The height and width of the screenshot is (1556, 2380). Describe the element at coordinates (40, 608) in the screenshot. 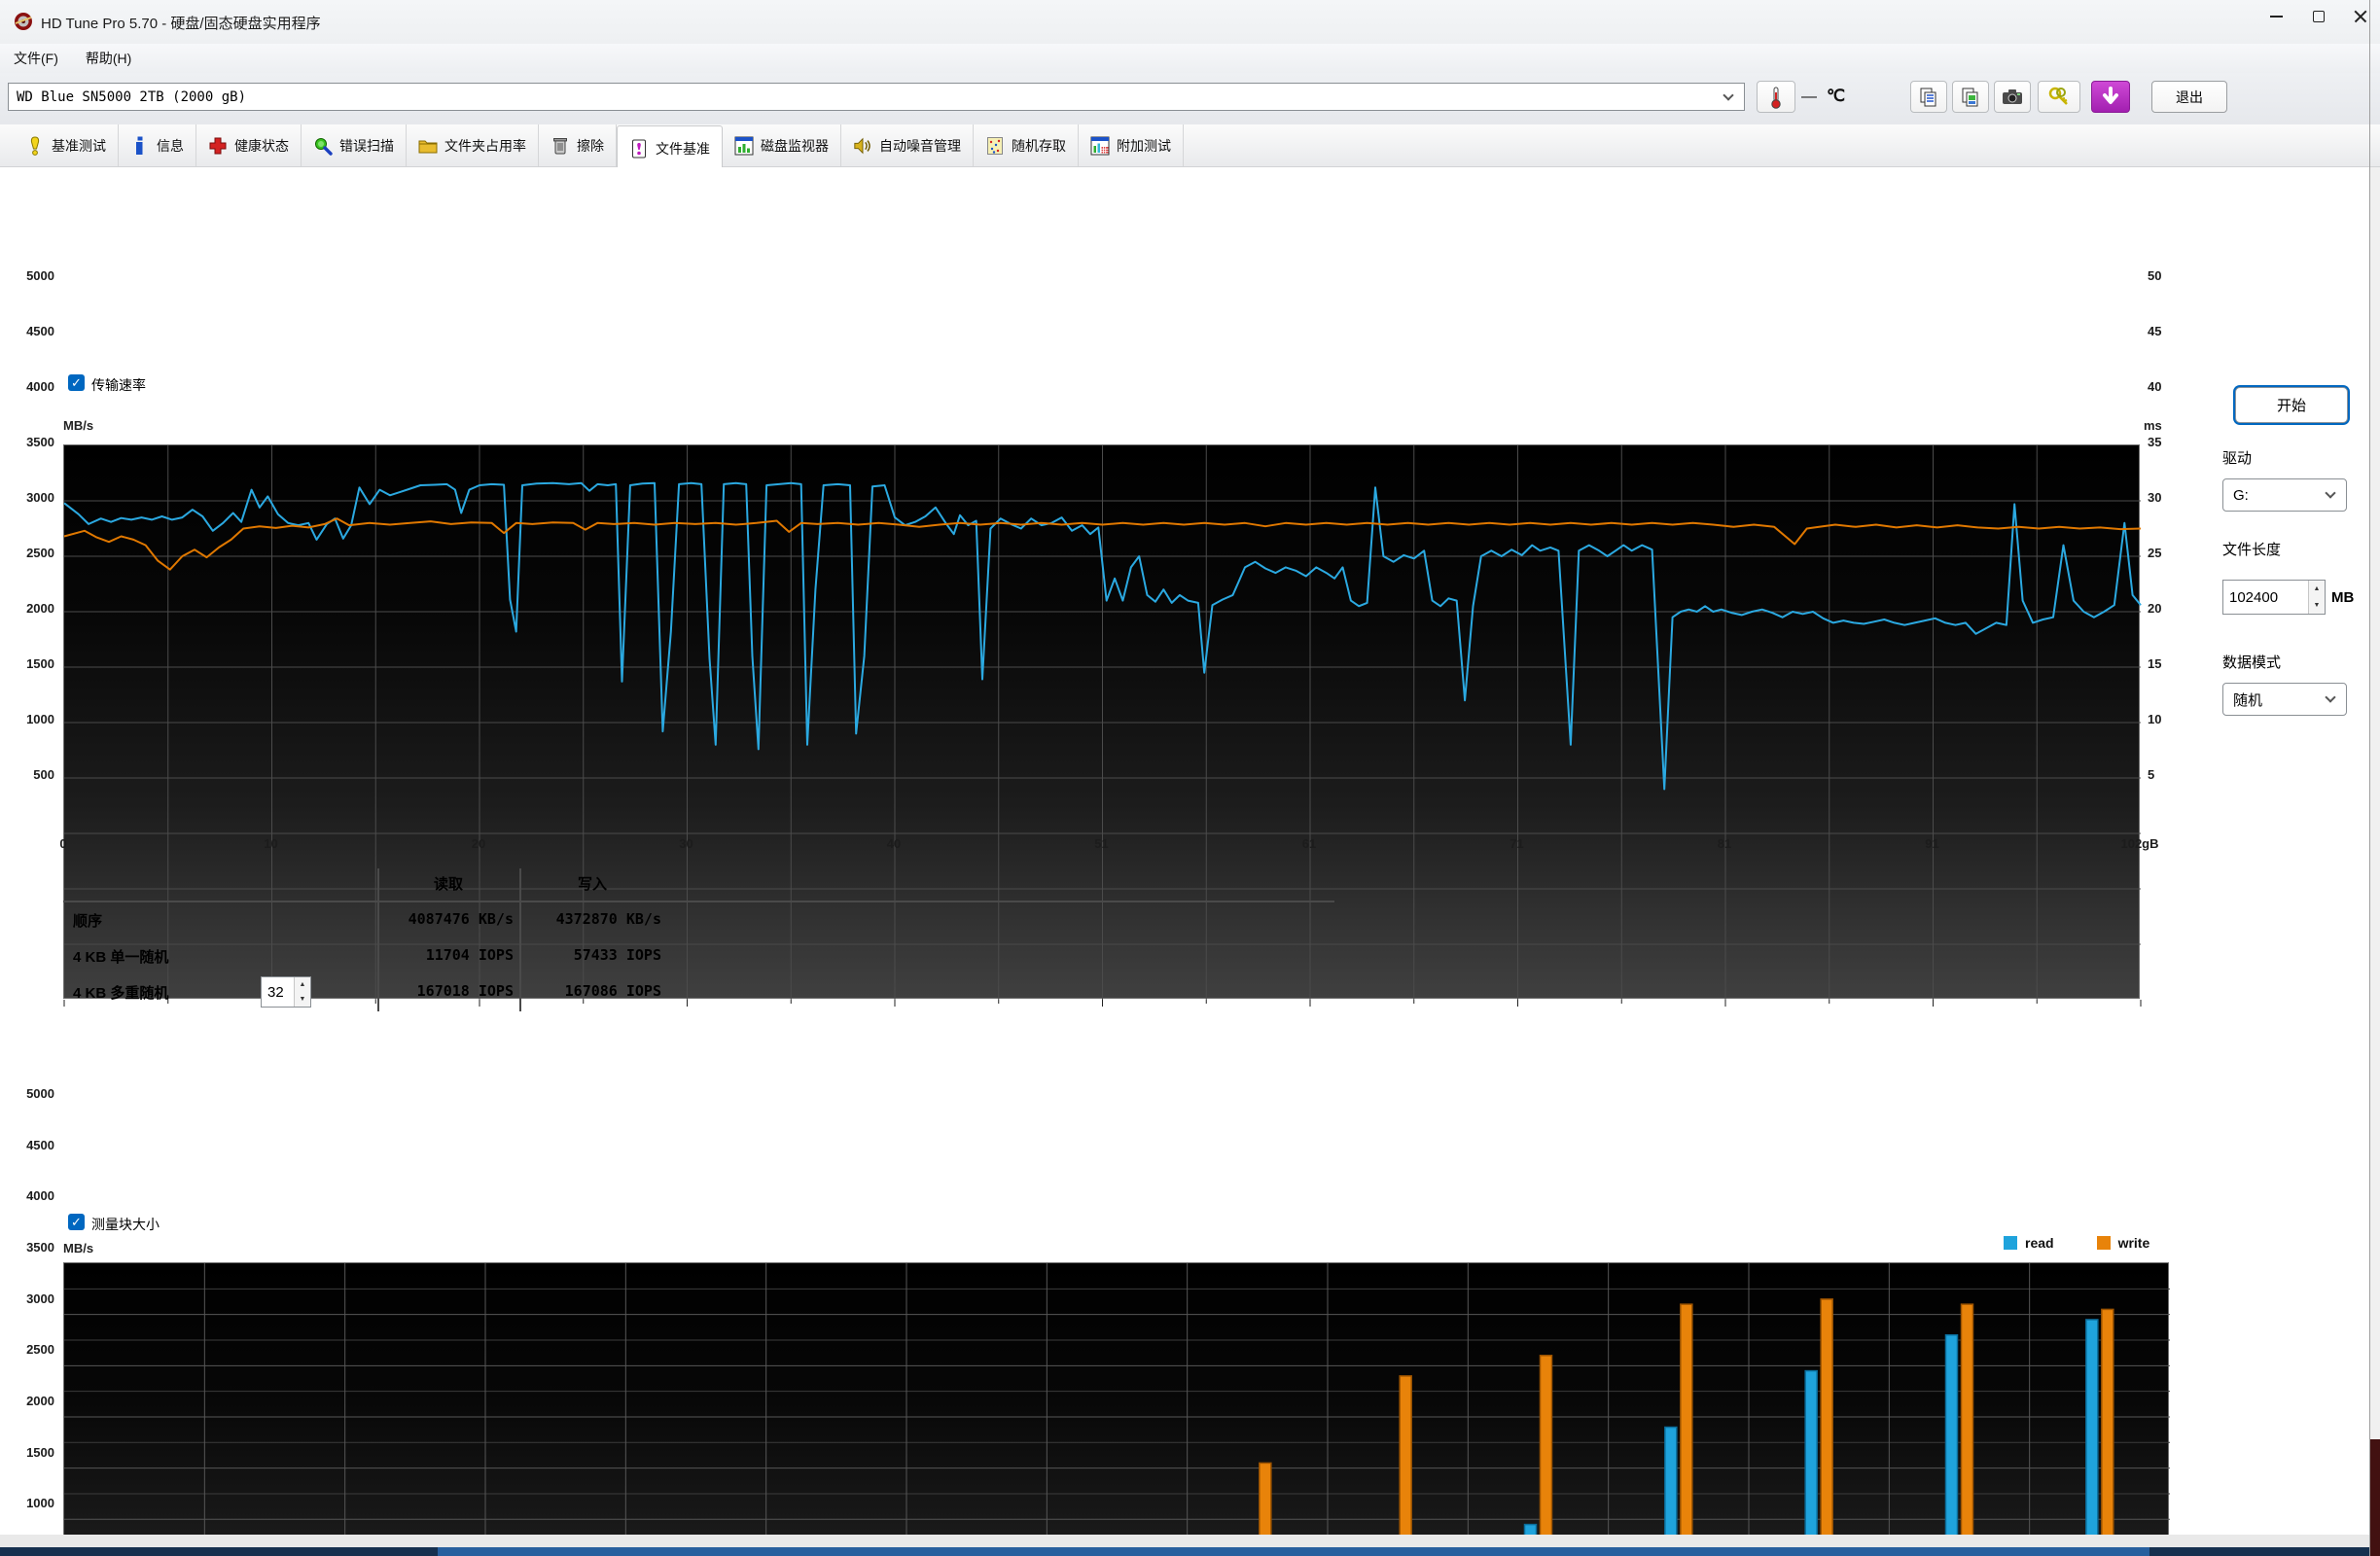

I see `chart1-ytick: 2000` at that location.